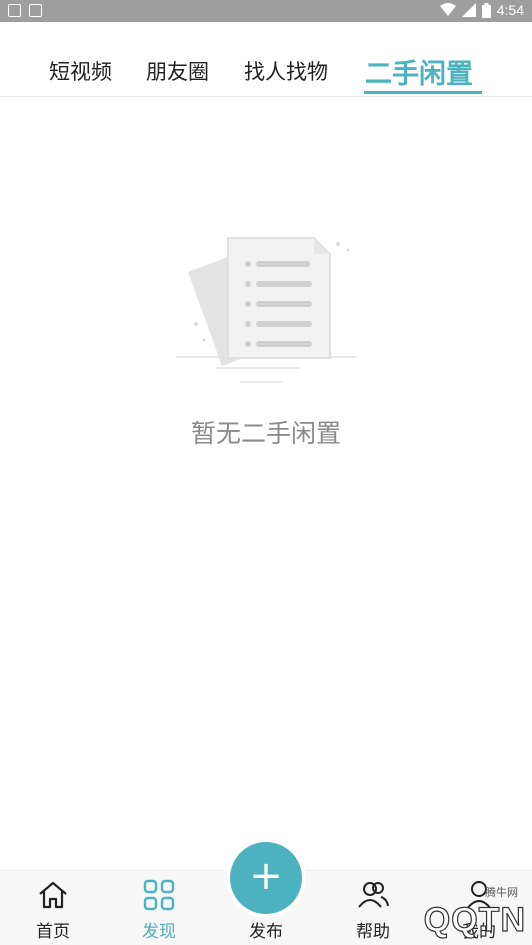  What do you see at coordinates (486, 10) in the screenshot?
I see `battery-icon` at bounding box center [486, 10].